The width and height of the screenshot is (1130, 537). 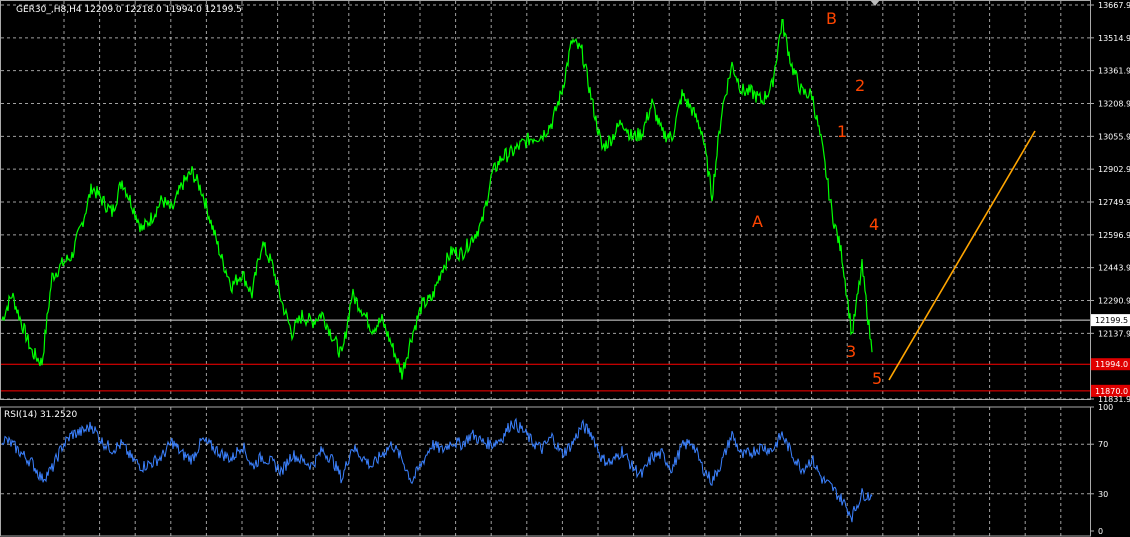 I want to click on wave-label: 3, so click(x=851, y=351).